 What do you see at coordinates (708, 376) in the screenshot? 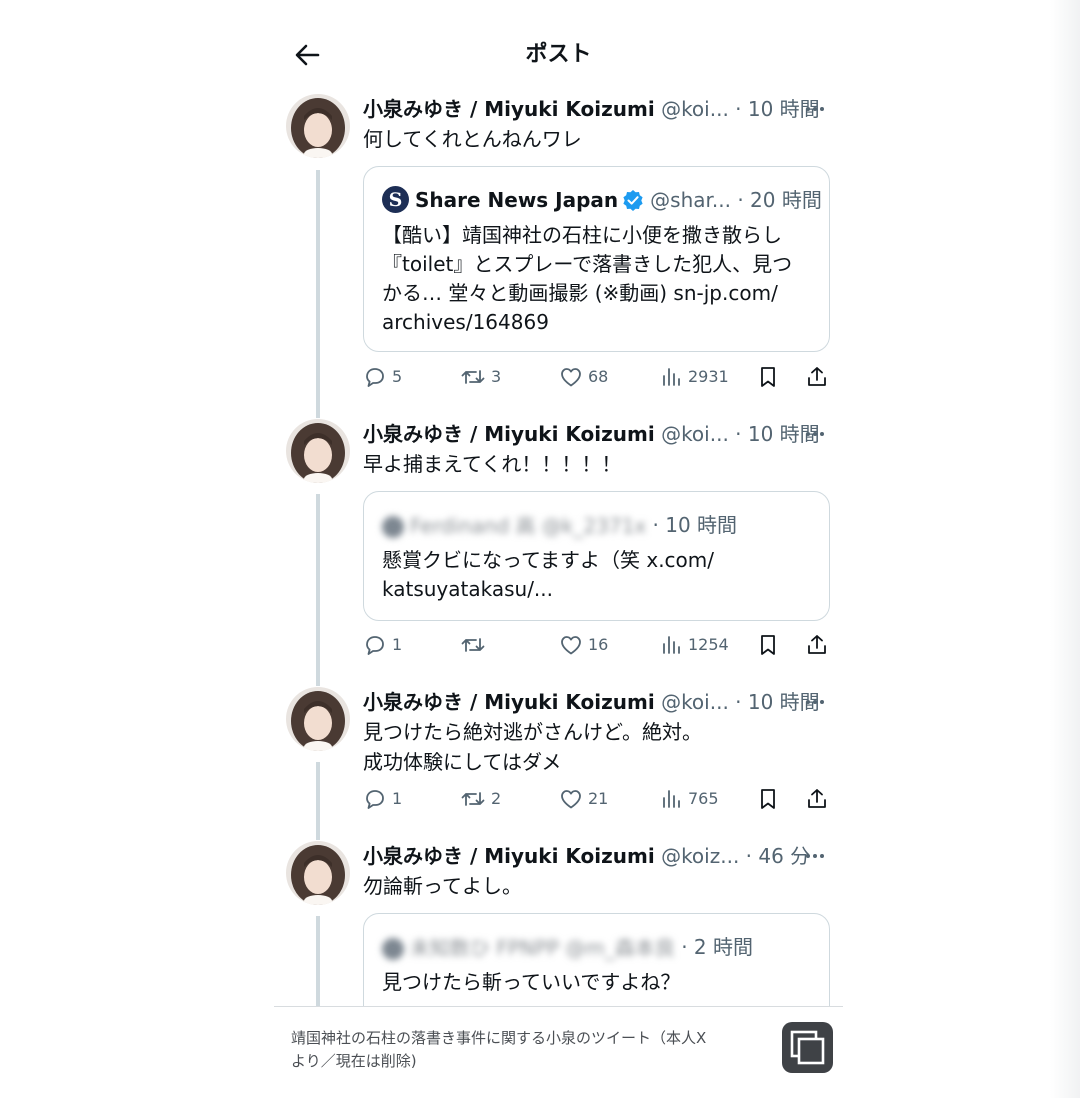
I see `view-count: 2931` at bounding box center [708, 376].